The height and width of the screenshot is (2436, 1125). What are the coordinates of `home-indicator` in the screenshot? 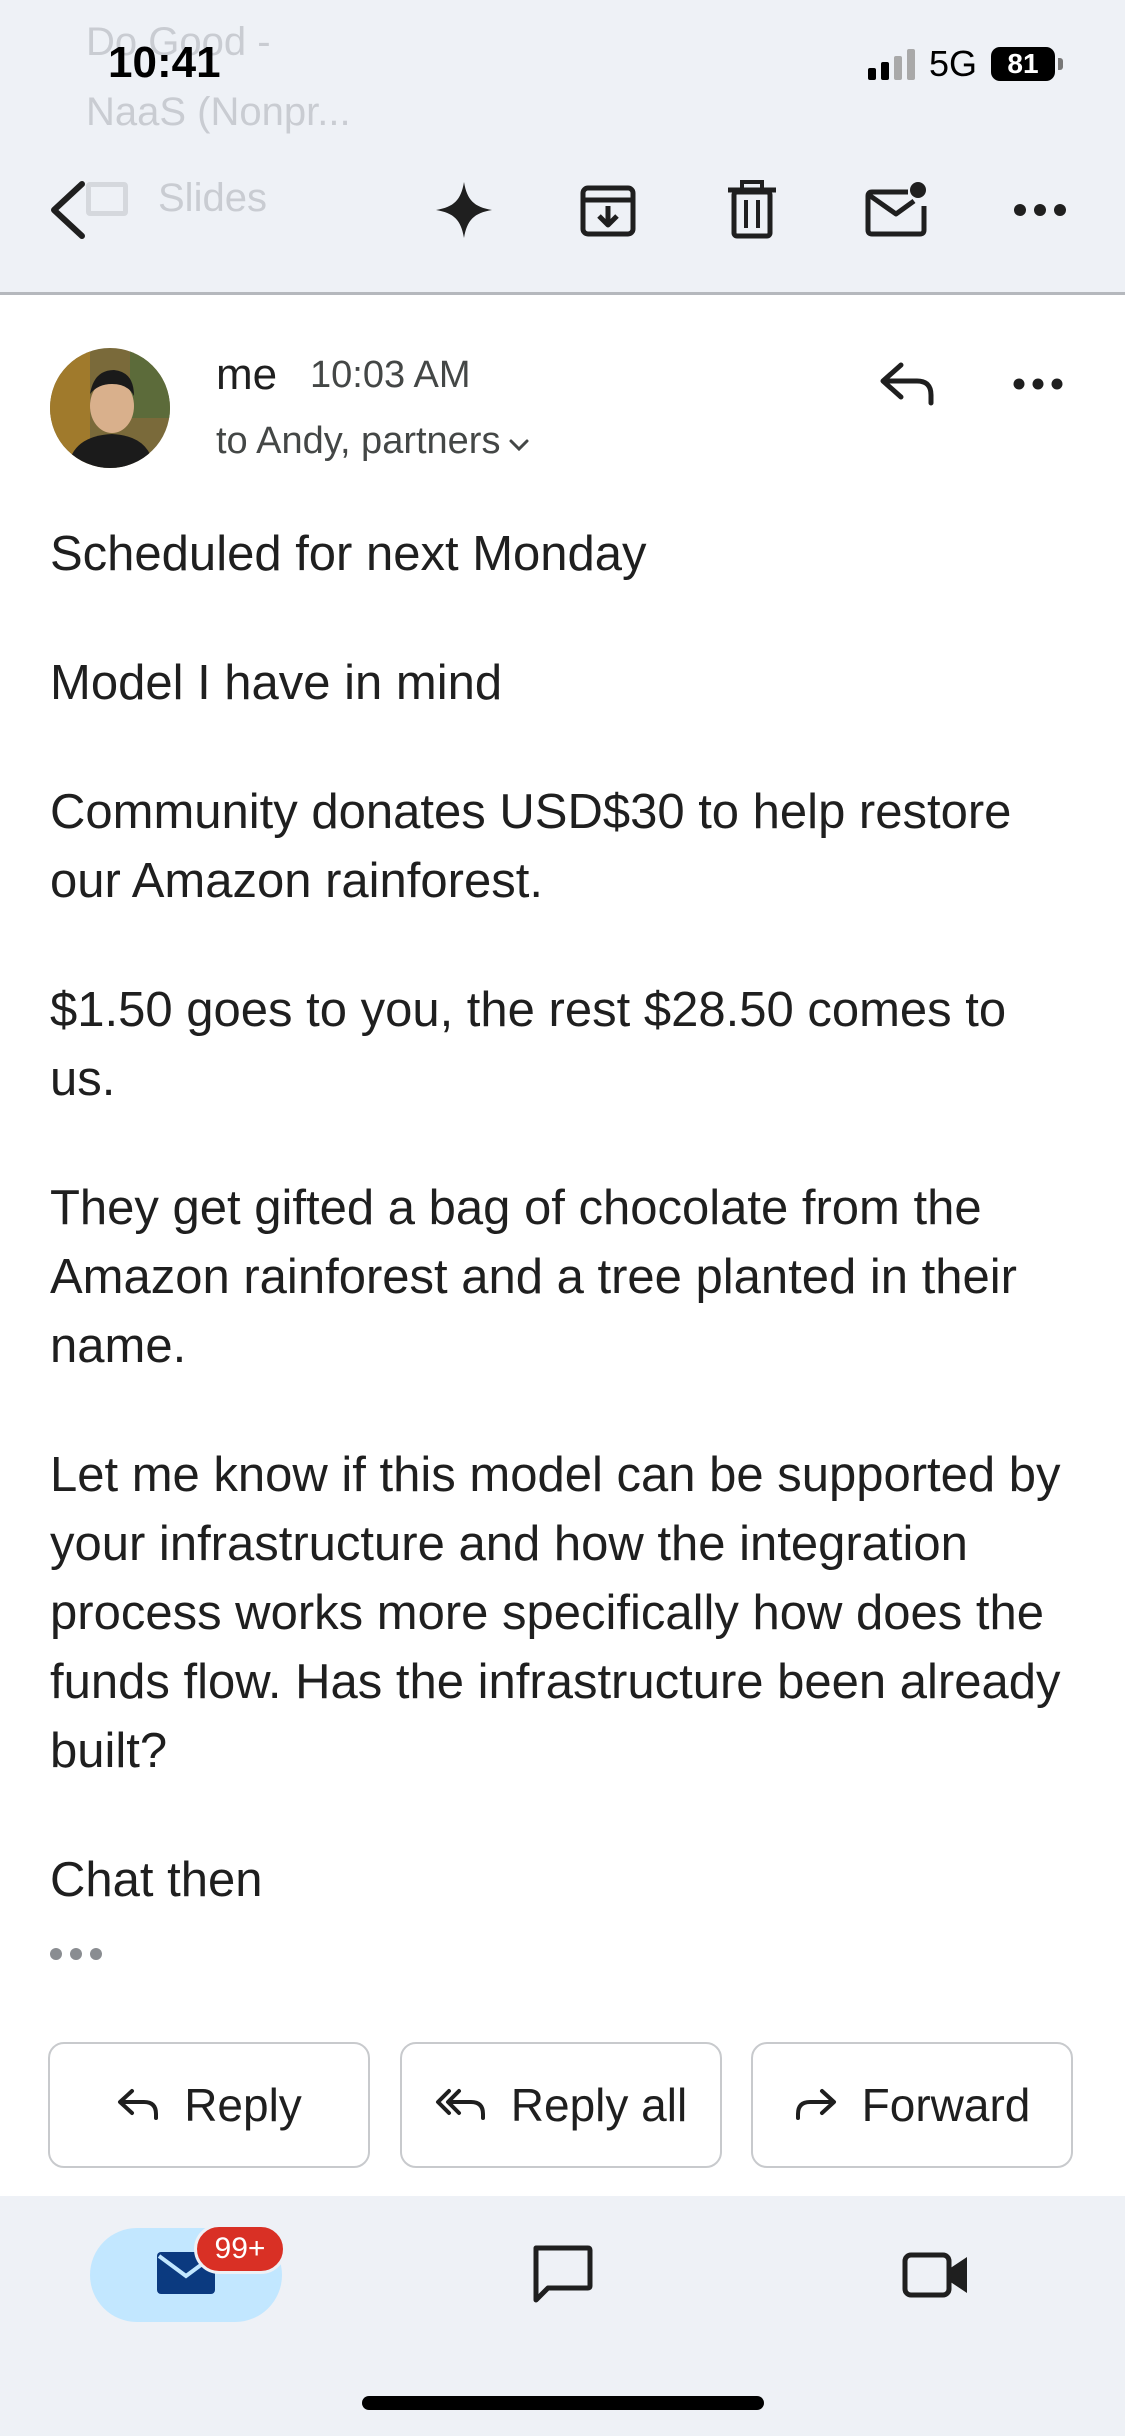 It's located at (563, 2403).